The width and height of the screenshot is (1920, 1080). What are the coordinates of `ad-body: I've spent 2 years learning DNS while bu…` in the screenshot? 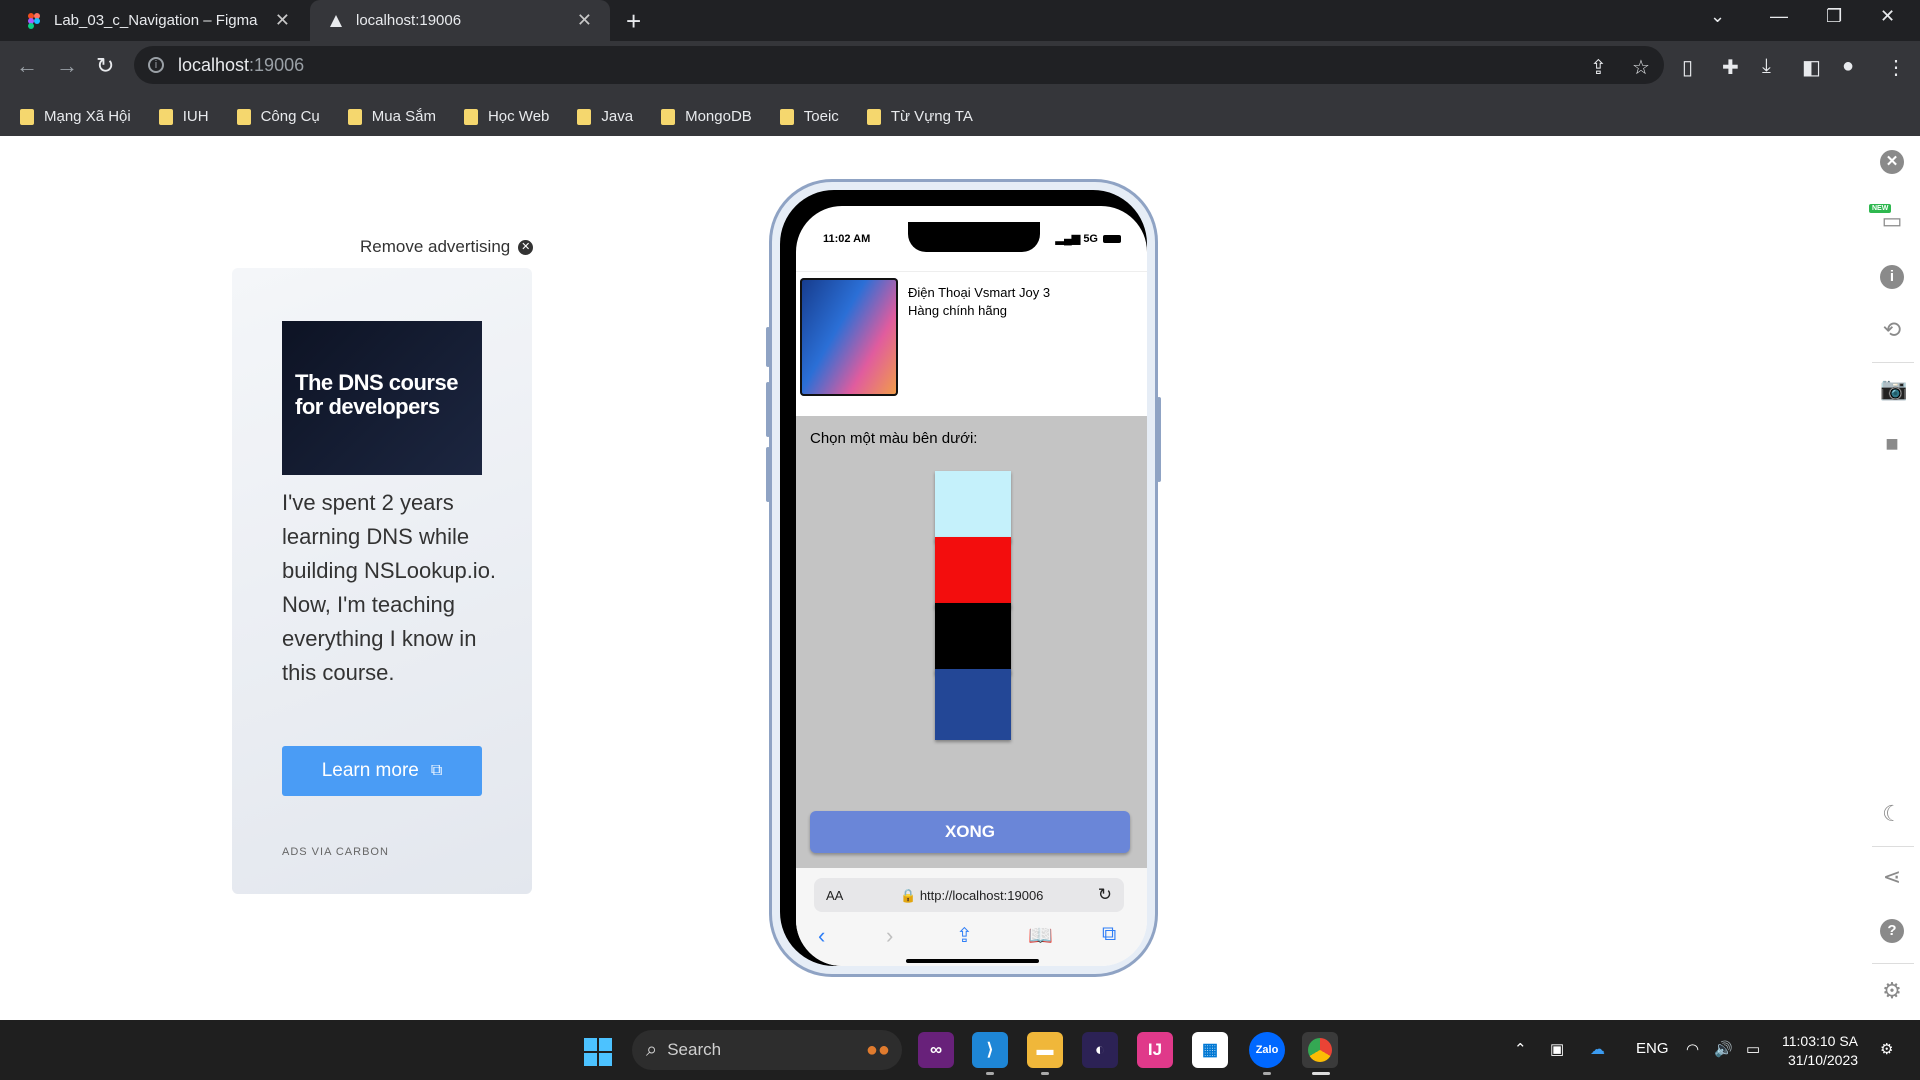 It's located at (389, 587).